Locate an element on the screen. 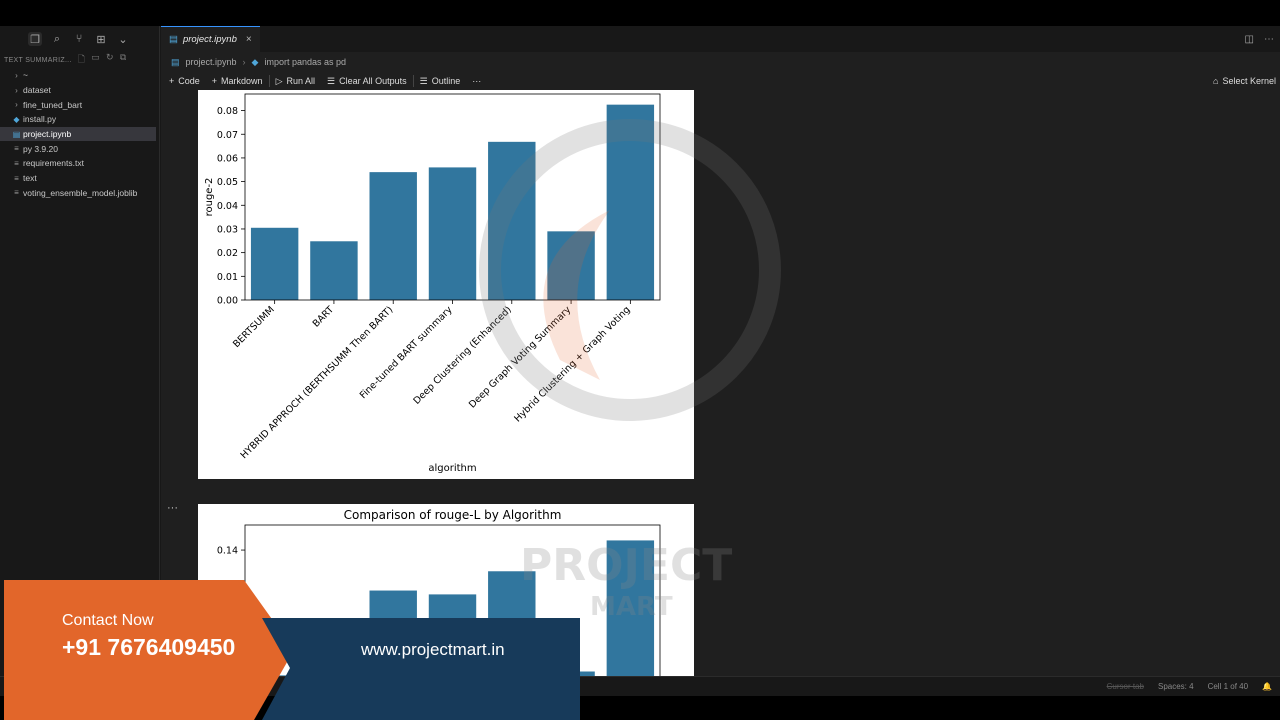 The width and height of the screenshot is (1280, 720). clear-icon: ☰ is located at coordinates (331, 80).